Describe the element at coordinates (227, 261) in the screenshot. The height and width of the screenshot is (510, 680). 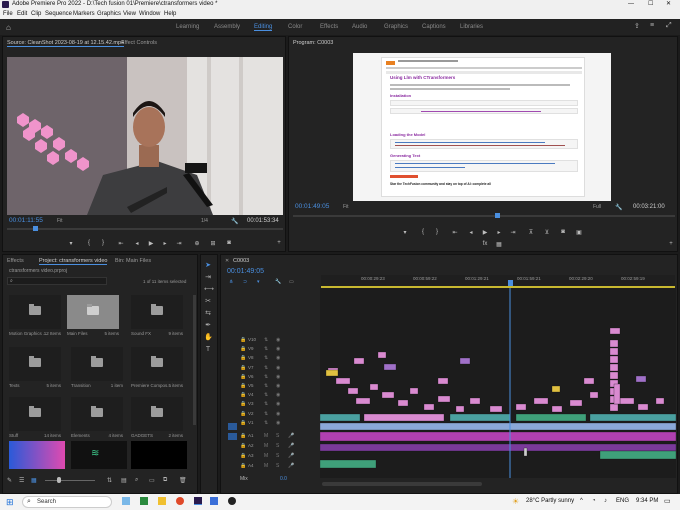
I see `close-tab-icon: ✕` at that location.